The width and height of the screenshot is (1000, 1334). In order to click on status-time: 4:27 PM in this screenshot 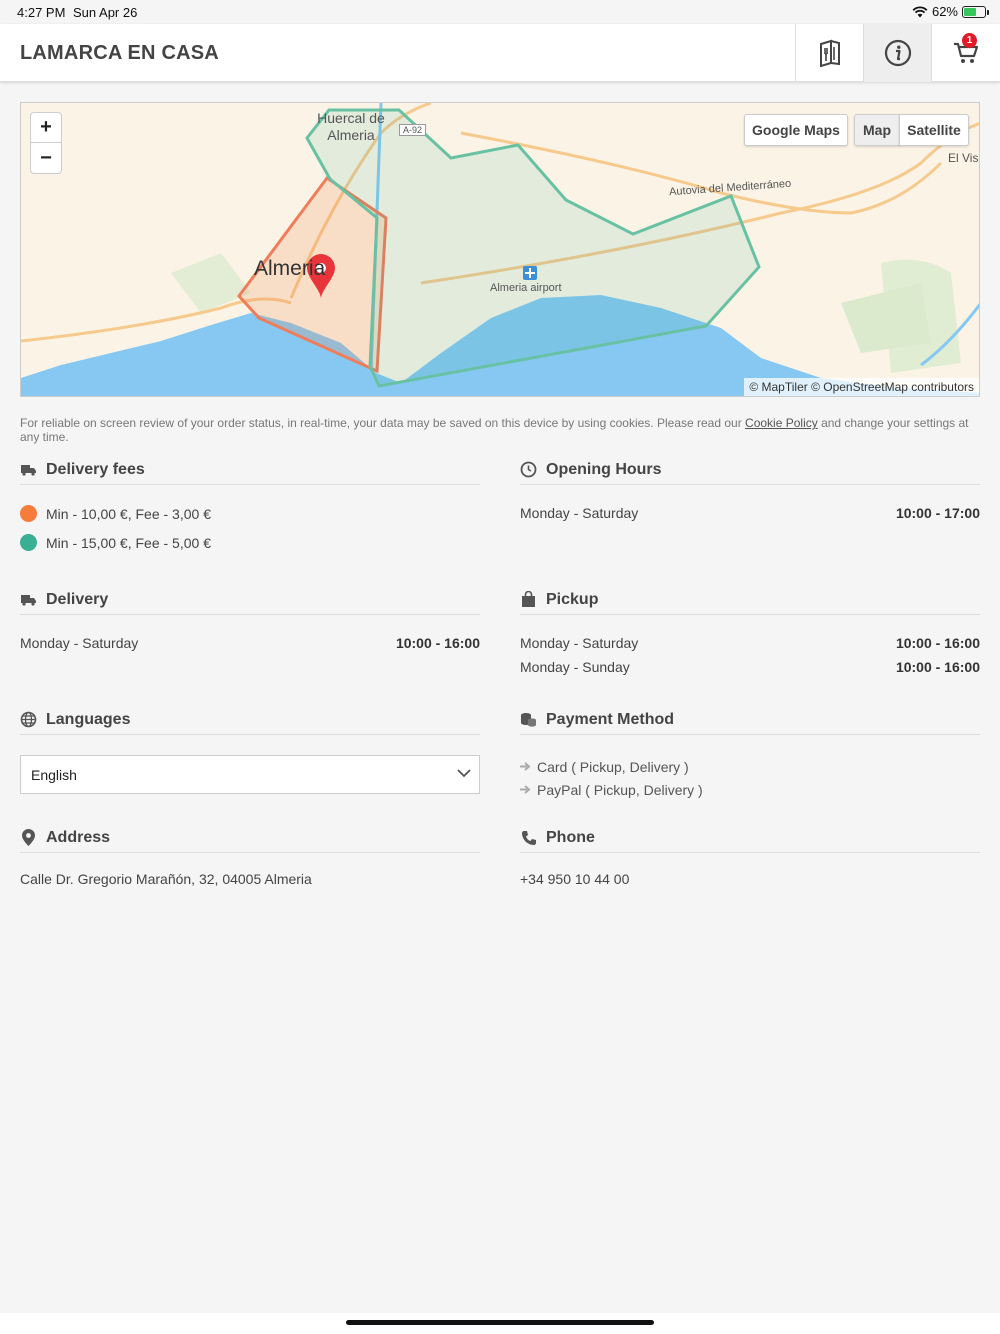, I will do `click(41, 12)`.